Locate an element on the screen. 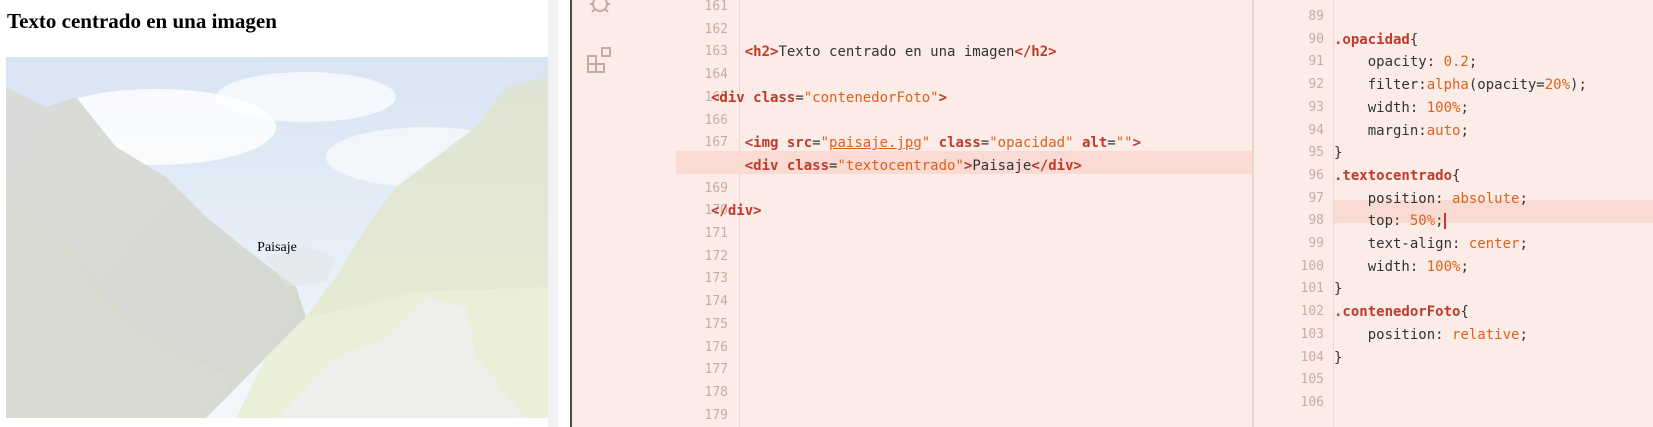 The height and width of the screenshot is (427, 1653). code-token: filter: is located at coordinates (1380, 85).